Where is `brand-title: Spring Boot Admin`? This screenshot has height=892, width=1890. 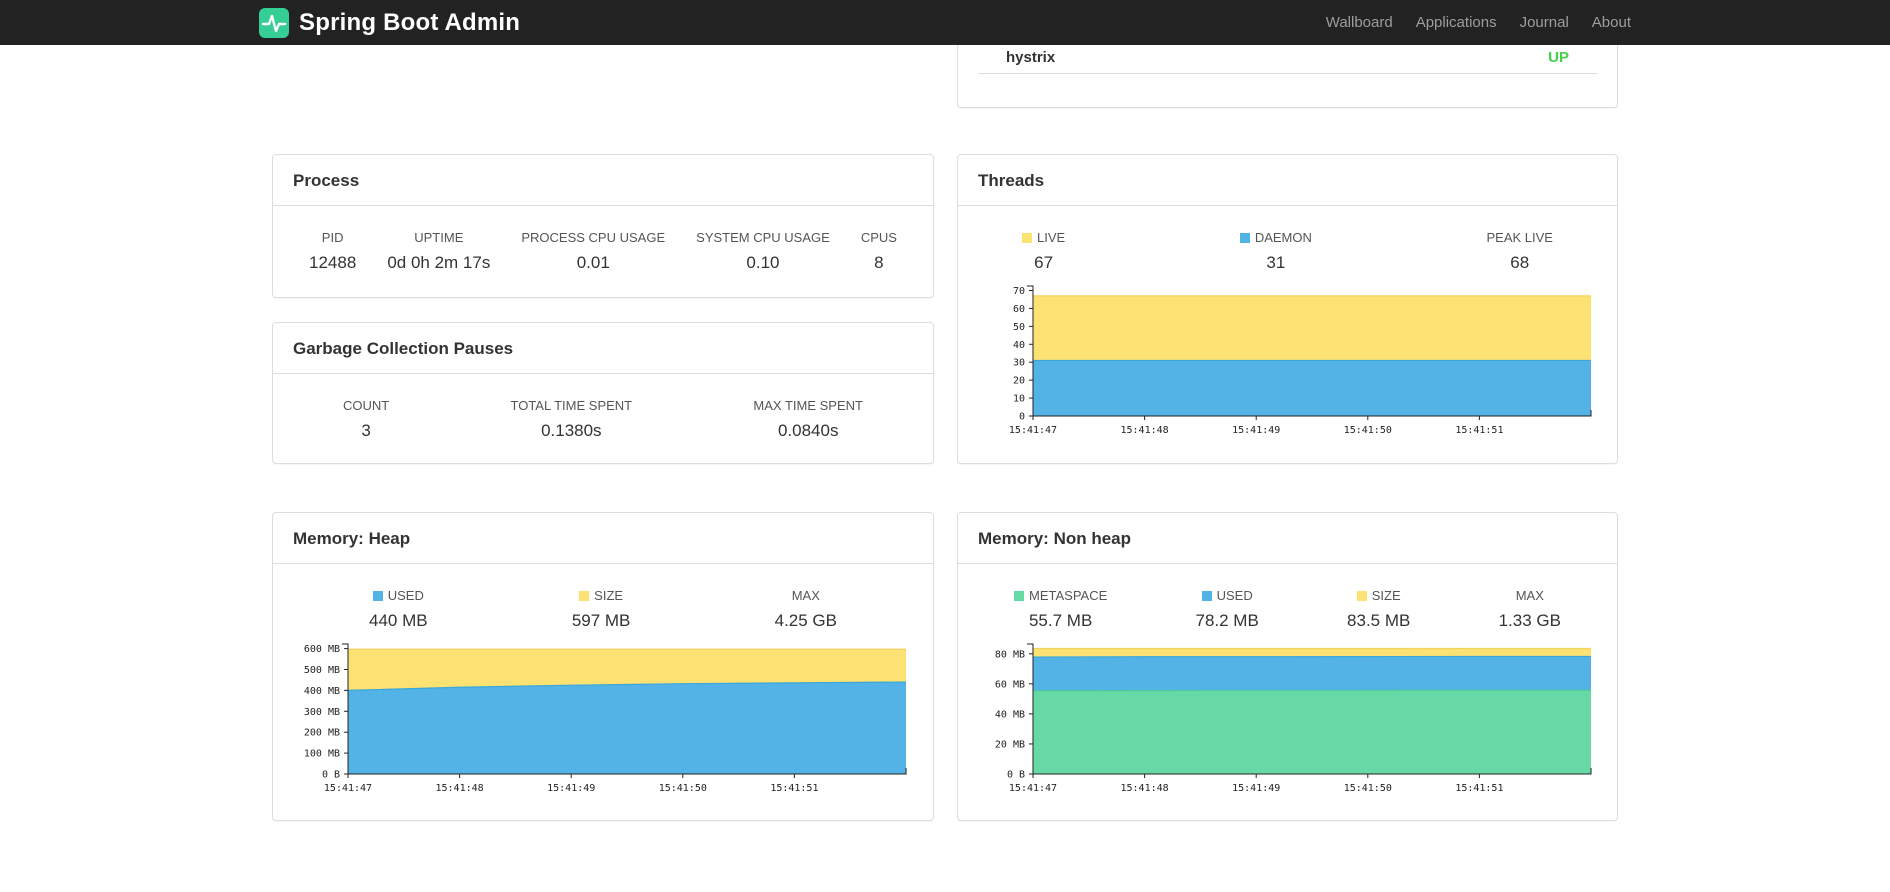
brand-title: Spring Boot Admin is located at coordinates (410, 22).